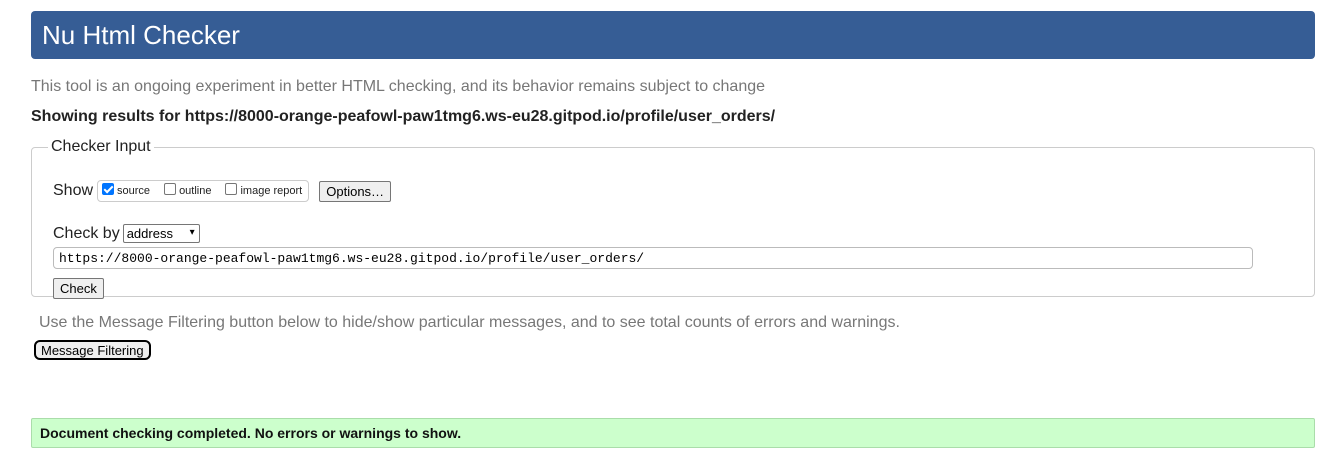 This screenshot has width=1339, height=454. What do you see at coordinates (231, 189) in the screenshot?
I see `image-report-checkbox` at bounding box center [231, 189].